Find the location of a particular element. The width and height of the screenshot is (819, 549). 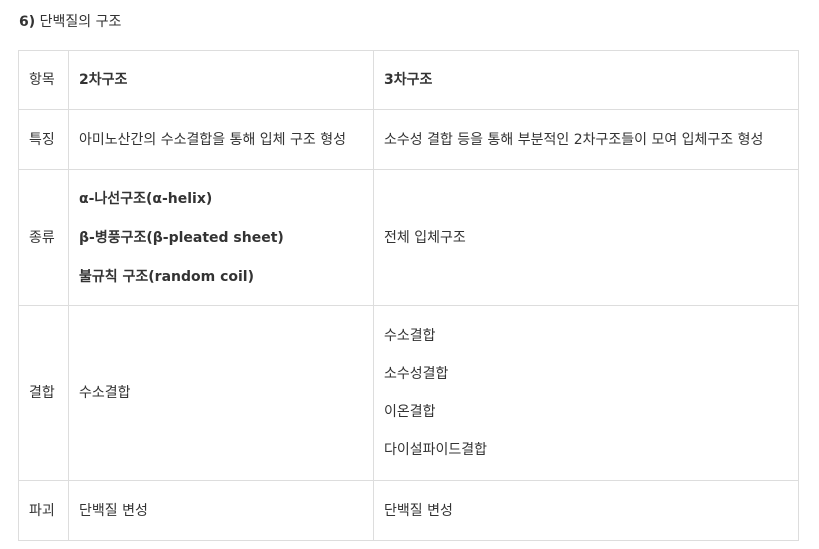

page-title: 6) 단백질의 구조 is located at coordinates (70, 22).